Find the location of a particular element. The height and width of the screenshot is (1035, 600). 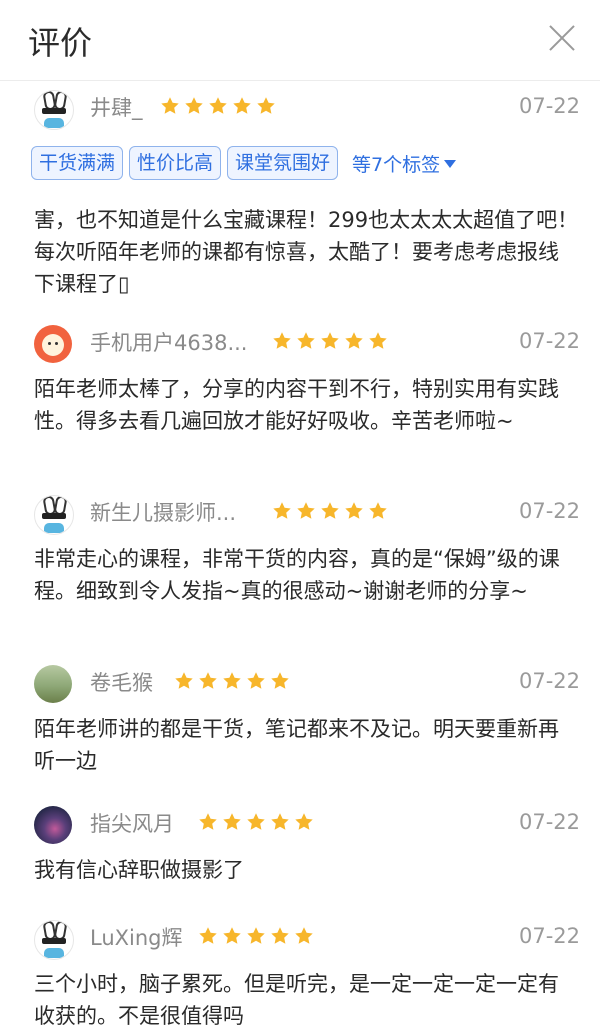

header: 评价 is located at coordinates (300, 40).